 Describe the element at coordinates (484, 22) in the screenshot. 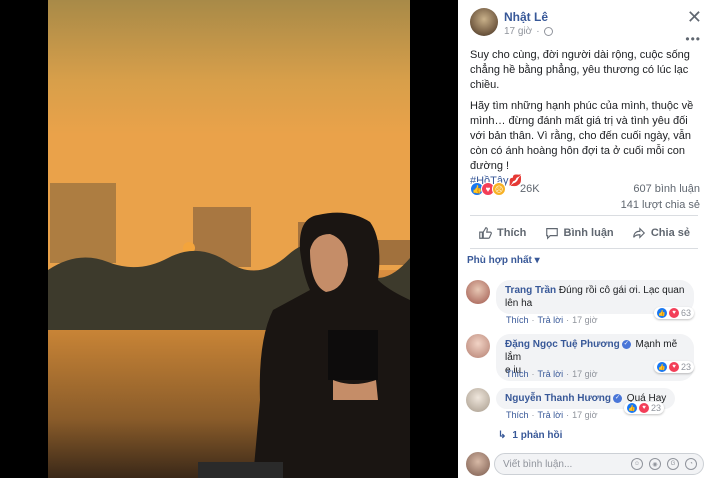

I see `author-avatar` at that location.